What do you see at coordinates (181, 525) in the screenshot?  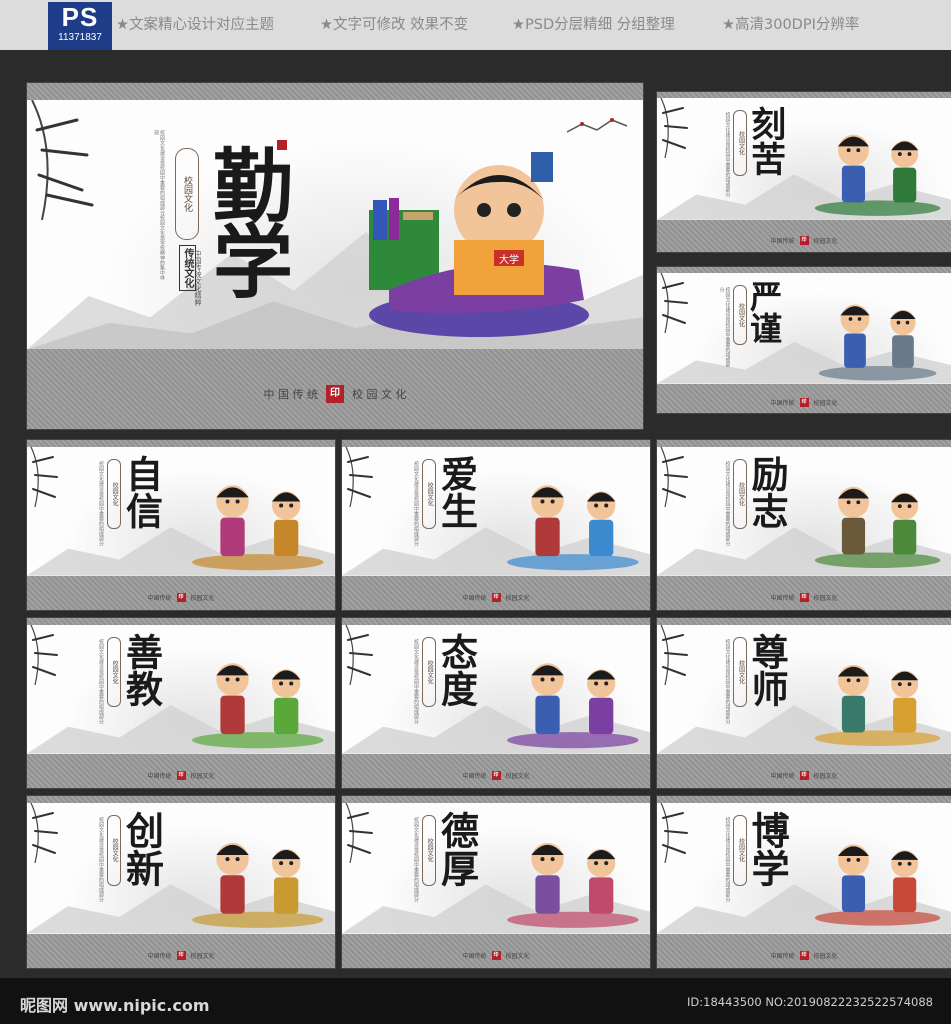 I see `culture-panel: 校园文化建设是校园中重要的组成部分 校园文化 自信 中国传统 印 校园文化` at bounding box center [181, 525].